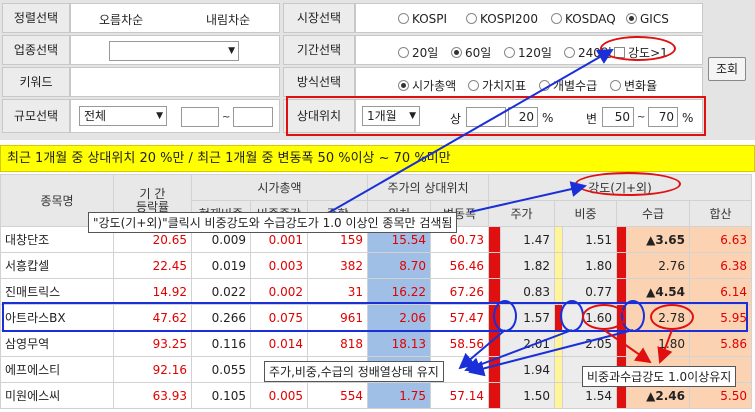  I want to click on annotation-alignment: 주가,비중,수급의 정배열상태 유지, so click(354, 371).